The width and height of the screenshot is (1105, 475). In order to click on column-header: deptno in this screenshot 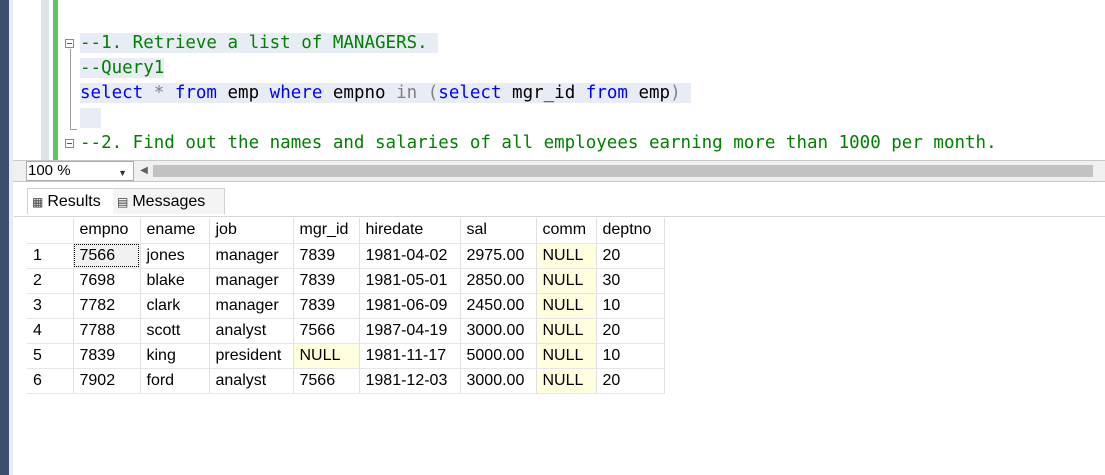, I will do `click(630, 231)`.